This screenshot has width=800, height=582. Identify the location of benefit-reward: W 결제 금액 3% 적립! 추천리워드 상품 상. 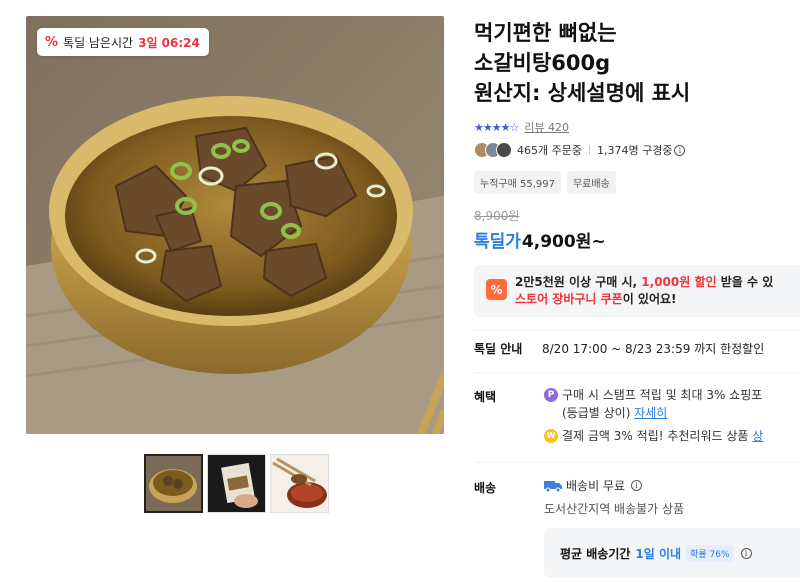
(653, 436).